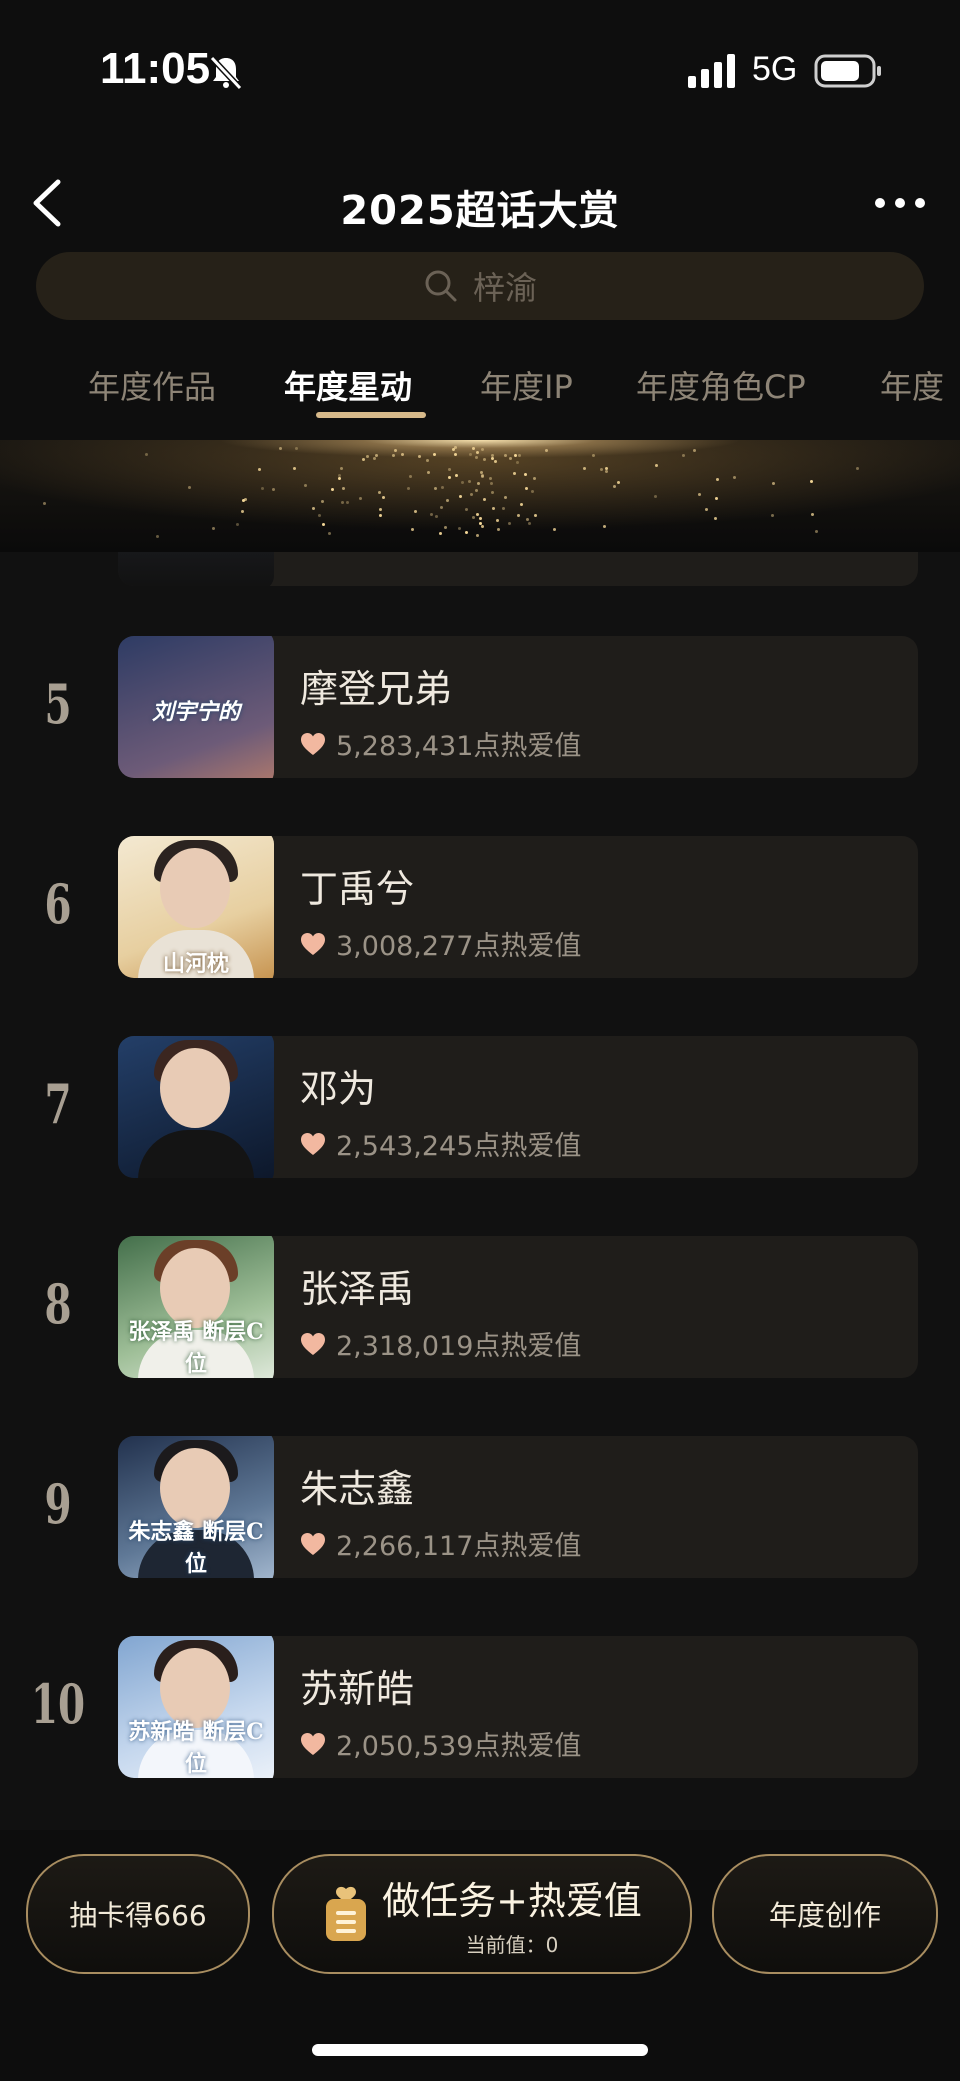  Describe the element at coordinates (711, 71) in the screenshot. I see `signal-icon` at that location.